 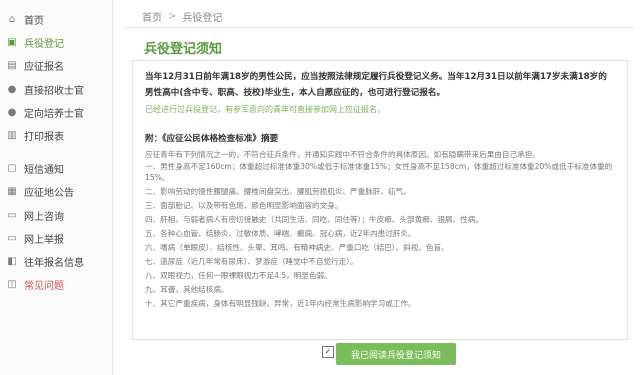 What do you see at coordinates (251, 261) in the screenshot?
I see `list-item: 七、遗尿症（近几年常有尿床）、梦游症（睡觉中不自觉行走）。` at bounding box center [251, 261].